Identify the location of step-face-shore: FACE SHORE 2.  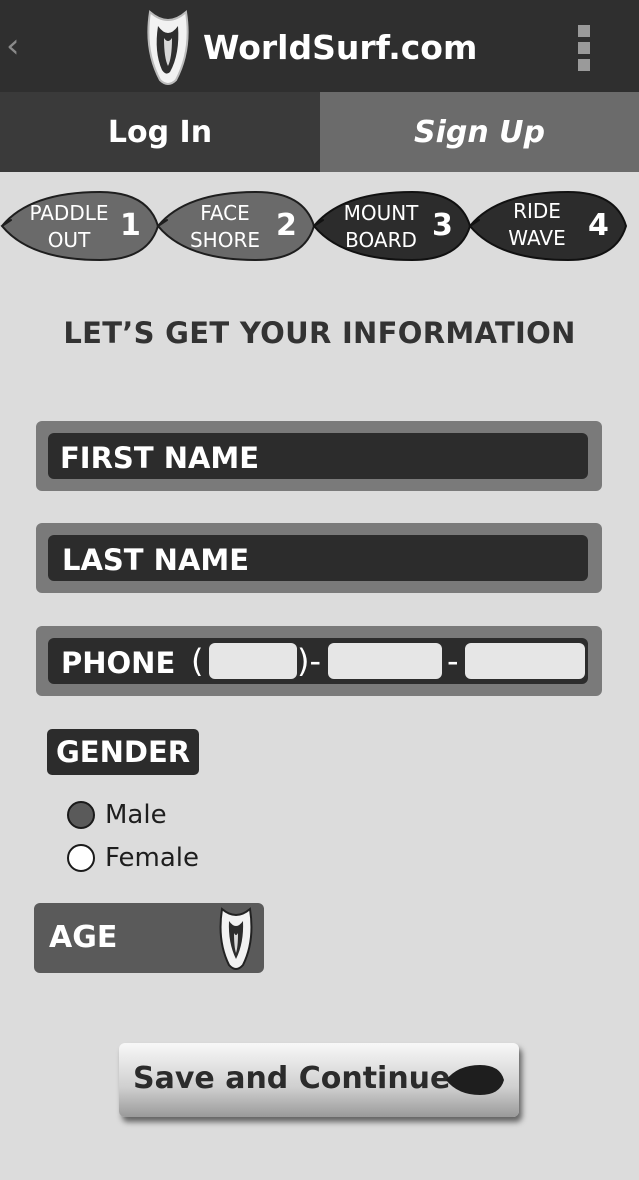
(236, 226).